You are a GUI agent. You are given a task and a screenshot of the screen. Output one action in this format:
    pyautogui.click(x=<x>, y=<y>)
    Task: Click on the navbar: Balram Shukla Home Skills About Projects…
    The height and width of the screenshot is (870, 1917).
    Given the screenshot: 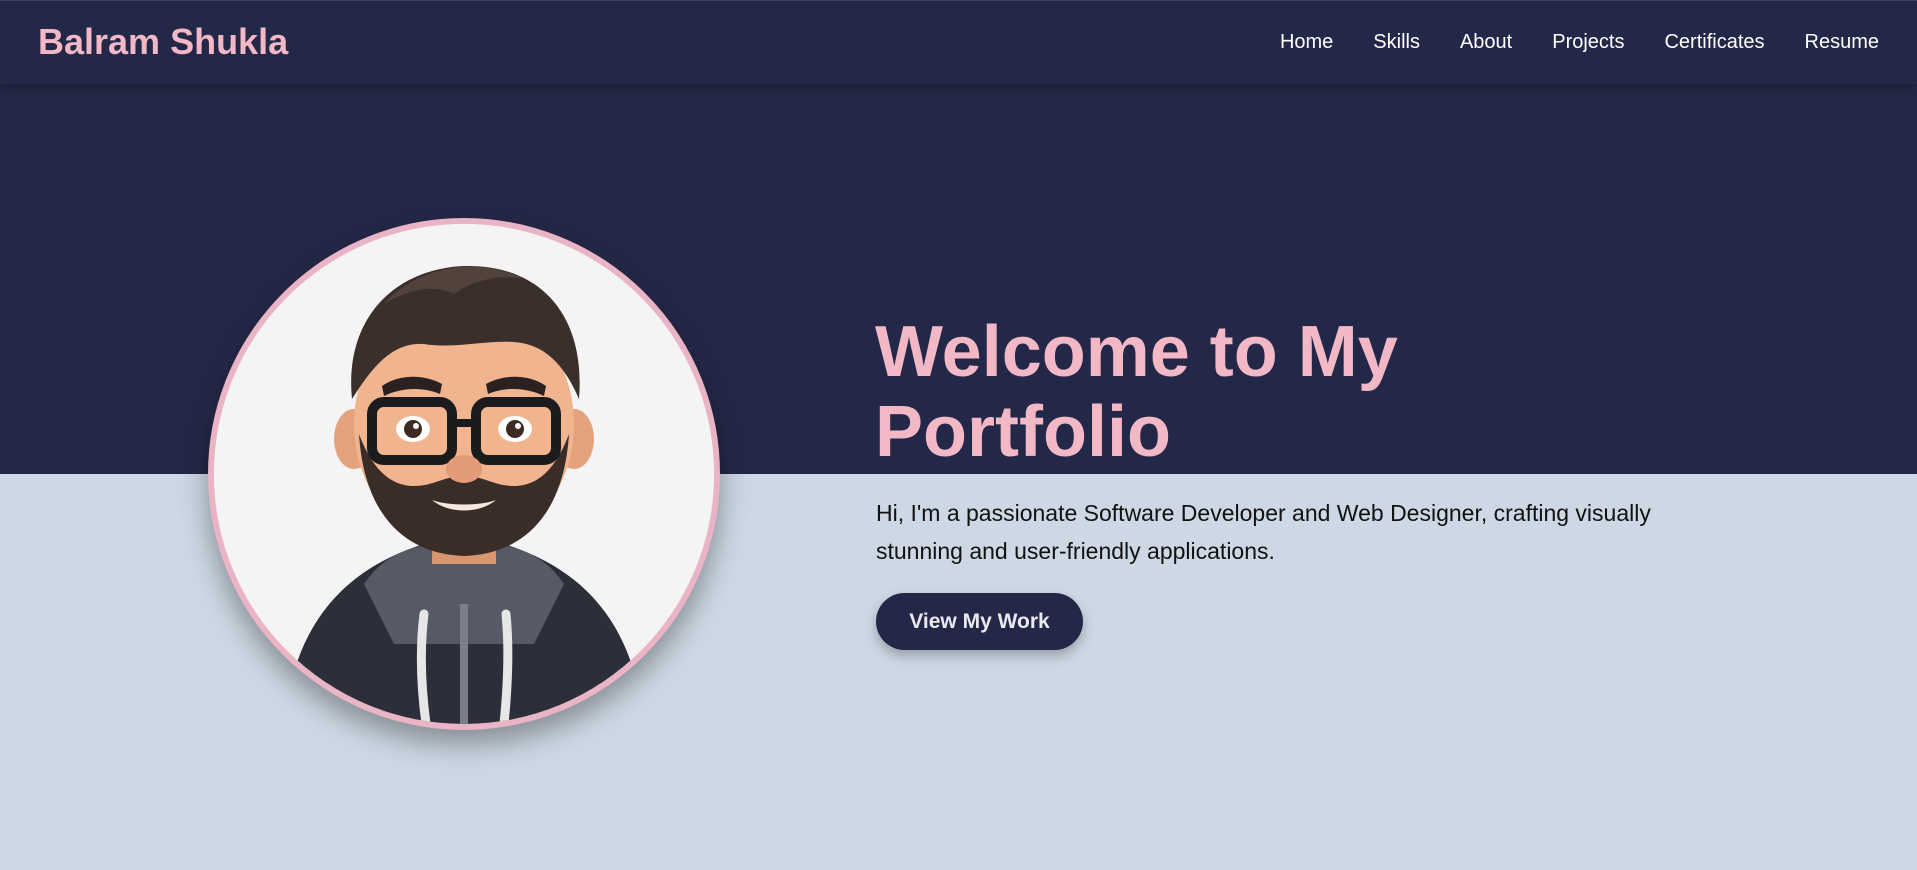 What is the action you would take?
    pyautogui.click(x=958, y=42)
    